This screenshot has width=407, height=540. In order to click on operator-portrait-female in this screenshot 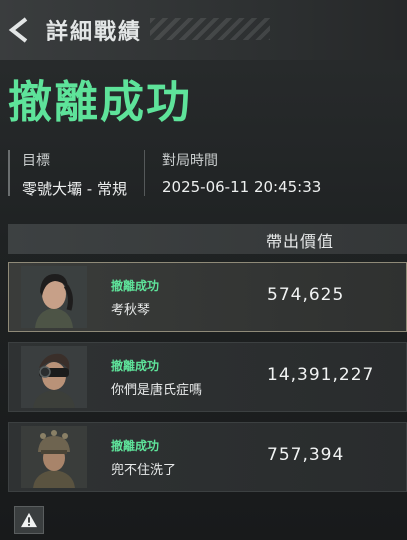, I will do `click(54, 297)`.